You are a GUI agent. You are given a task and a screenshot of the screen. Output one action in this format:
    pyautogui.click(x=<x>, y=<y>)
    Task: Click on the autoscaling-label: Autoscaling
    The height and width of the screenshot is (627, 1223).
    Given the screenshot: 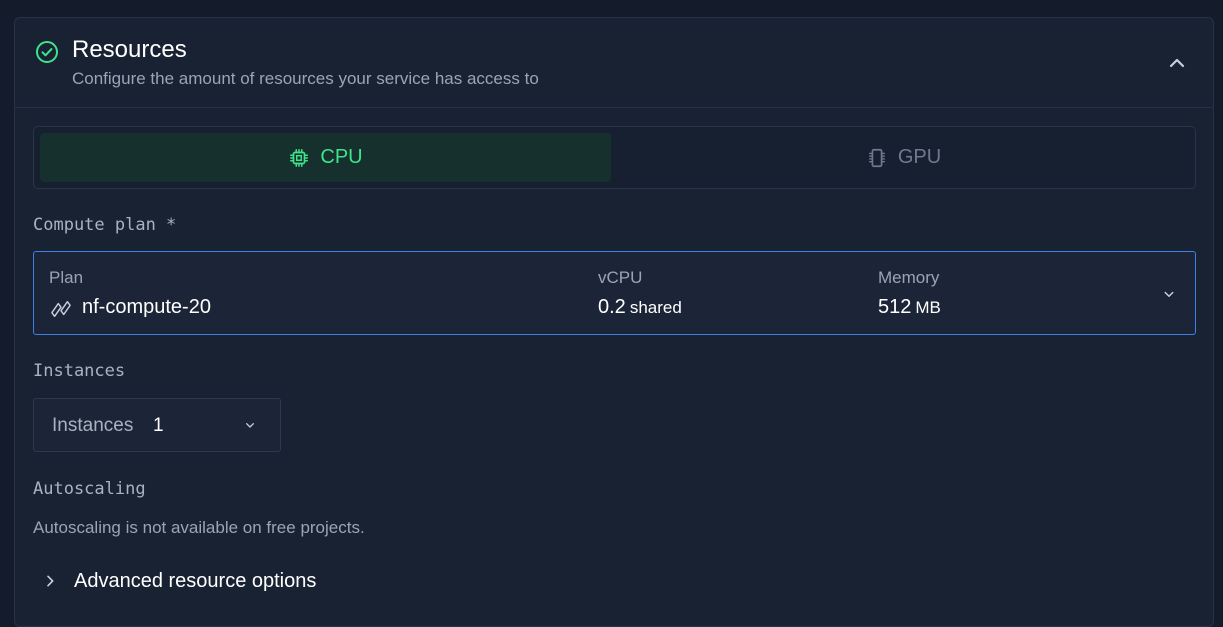 What is the action you would take?
    pyautogui.click(x=89, y=489)
    